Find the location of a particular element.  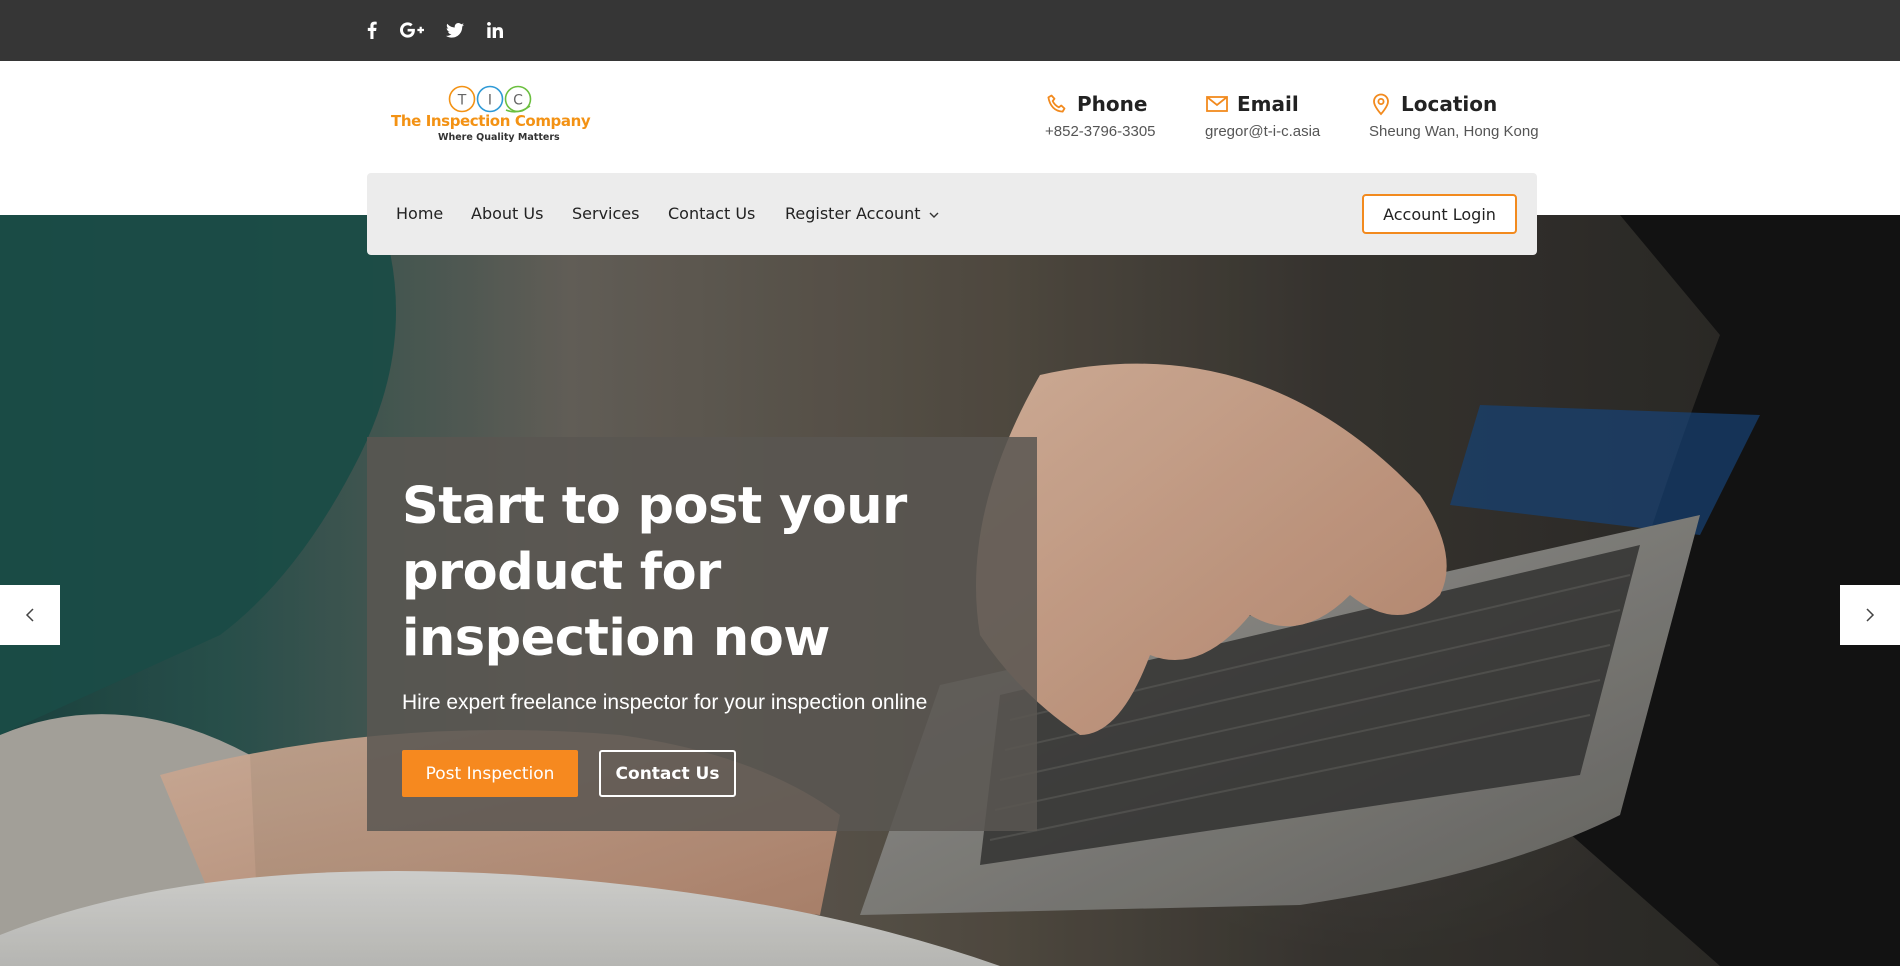

email-title: Email is located at coordinates (1268, 104).